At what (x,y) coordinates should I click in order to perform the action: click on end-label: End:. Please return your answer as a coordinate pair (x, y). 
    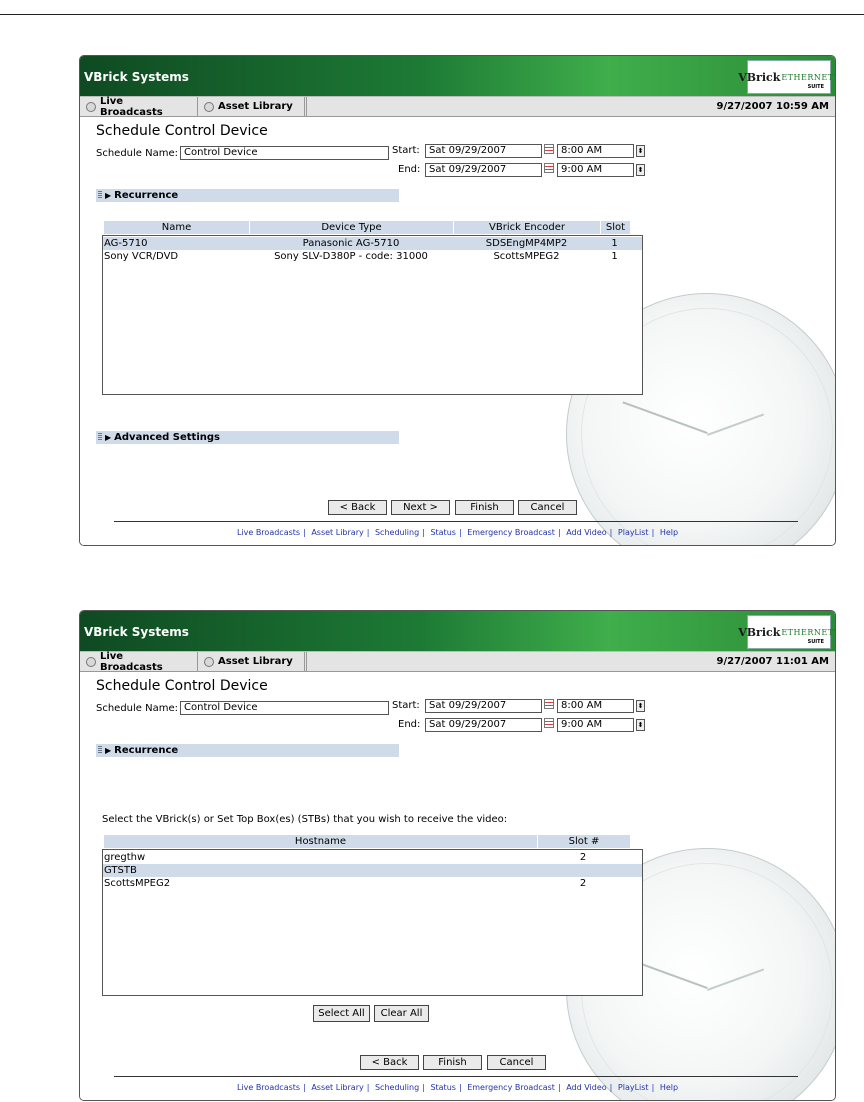
    Looking at the image, I should click on (409, 169).